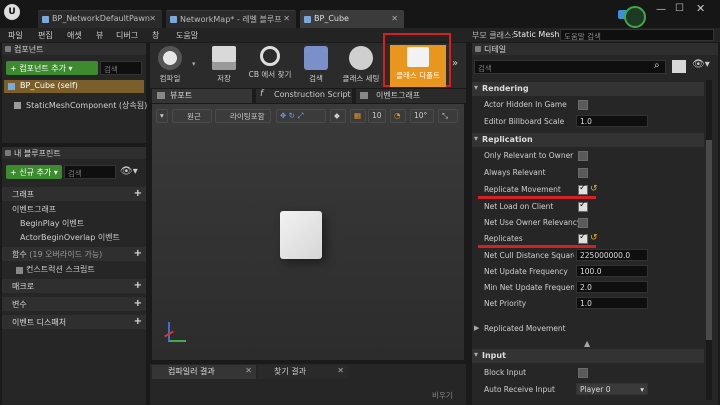  I want to click on menu-file: 파일, so click(15, 35).